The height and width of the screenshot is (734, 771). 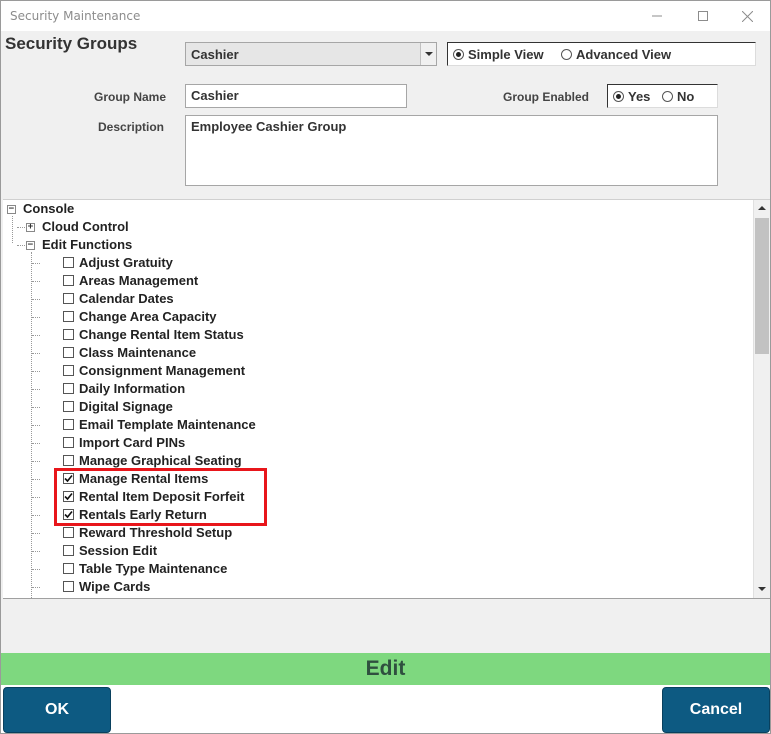 What do you see at coordinates (131, 127) in the screenshot?
I see `description-label: Description` at bounding box center [131, 127].